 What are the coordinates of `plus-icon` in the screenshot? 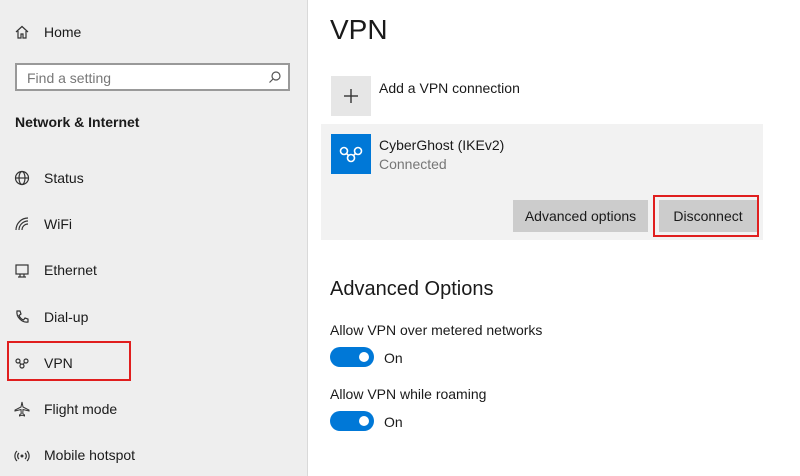 It's located at (351, 96).